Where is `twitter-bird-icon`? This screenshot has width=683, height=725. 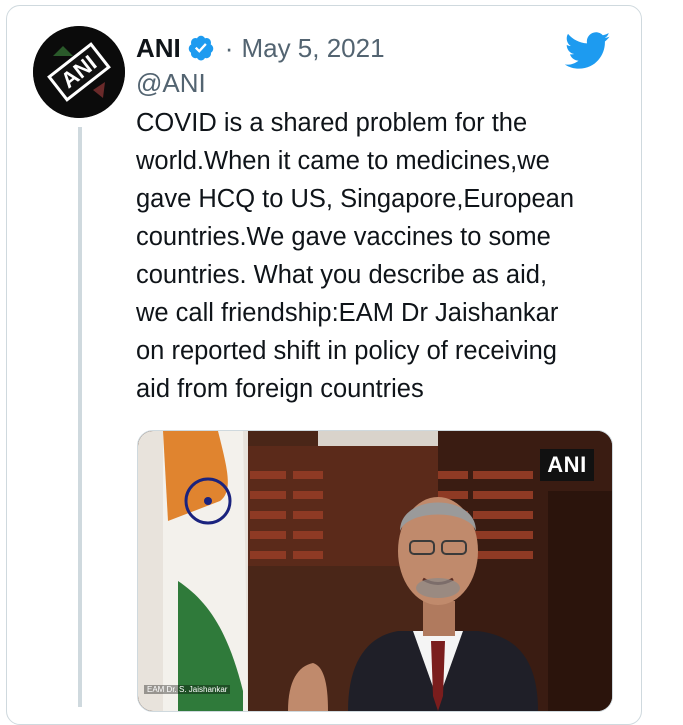 twitter-bird-icon is located at coordinates (588, 51).